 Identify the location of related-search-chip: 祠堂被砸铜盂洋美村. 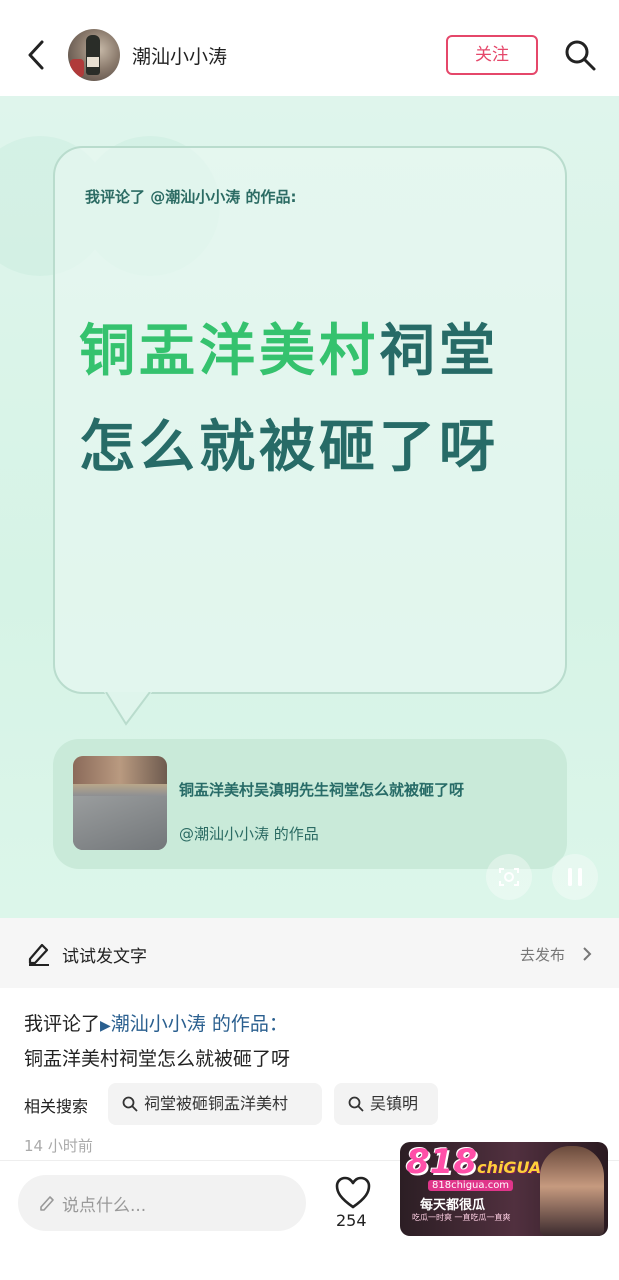
(215, 1104).